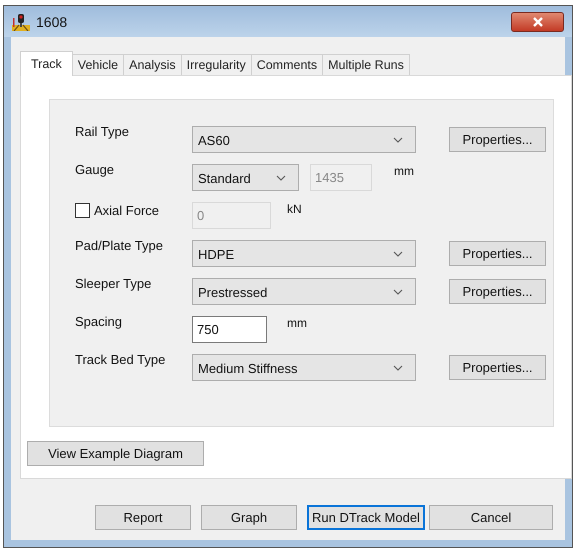  I want to click on dropdown: HDPE, so click(304, 253).